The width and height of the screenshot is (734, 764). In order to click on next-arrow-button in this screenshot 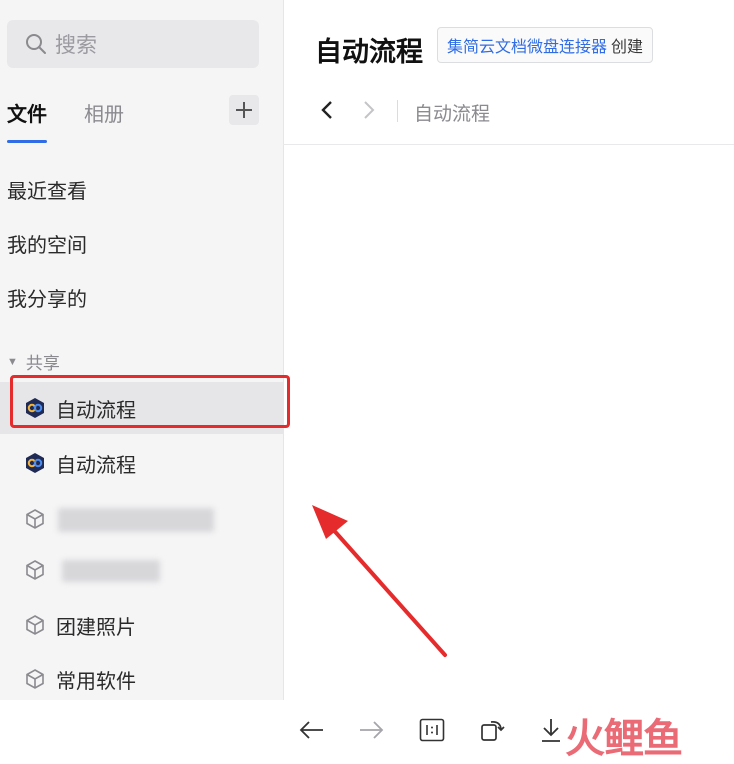, I will do `click(371, 730)`.